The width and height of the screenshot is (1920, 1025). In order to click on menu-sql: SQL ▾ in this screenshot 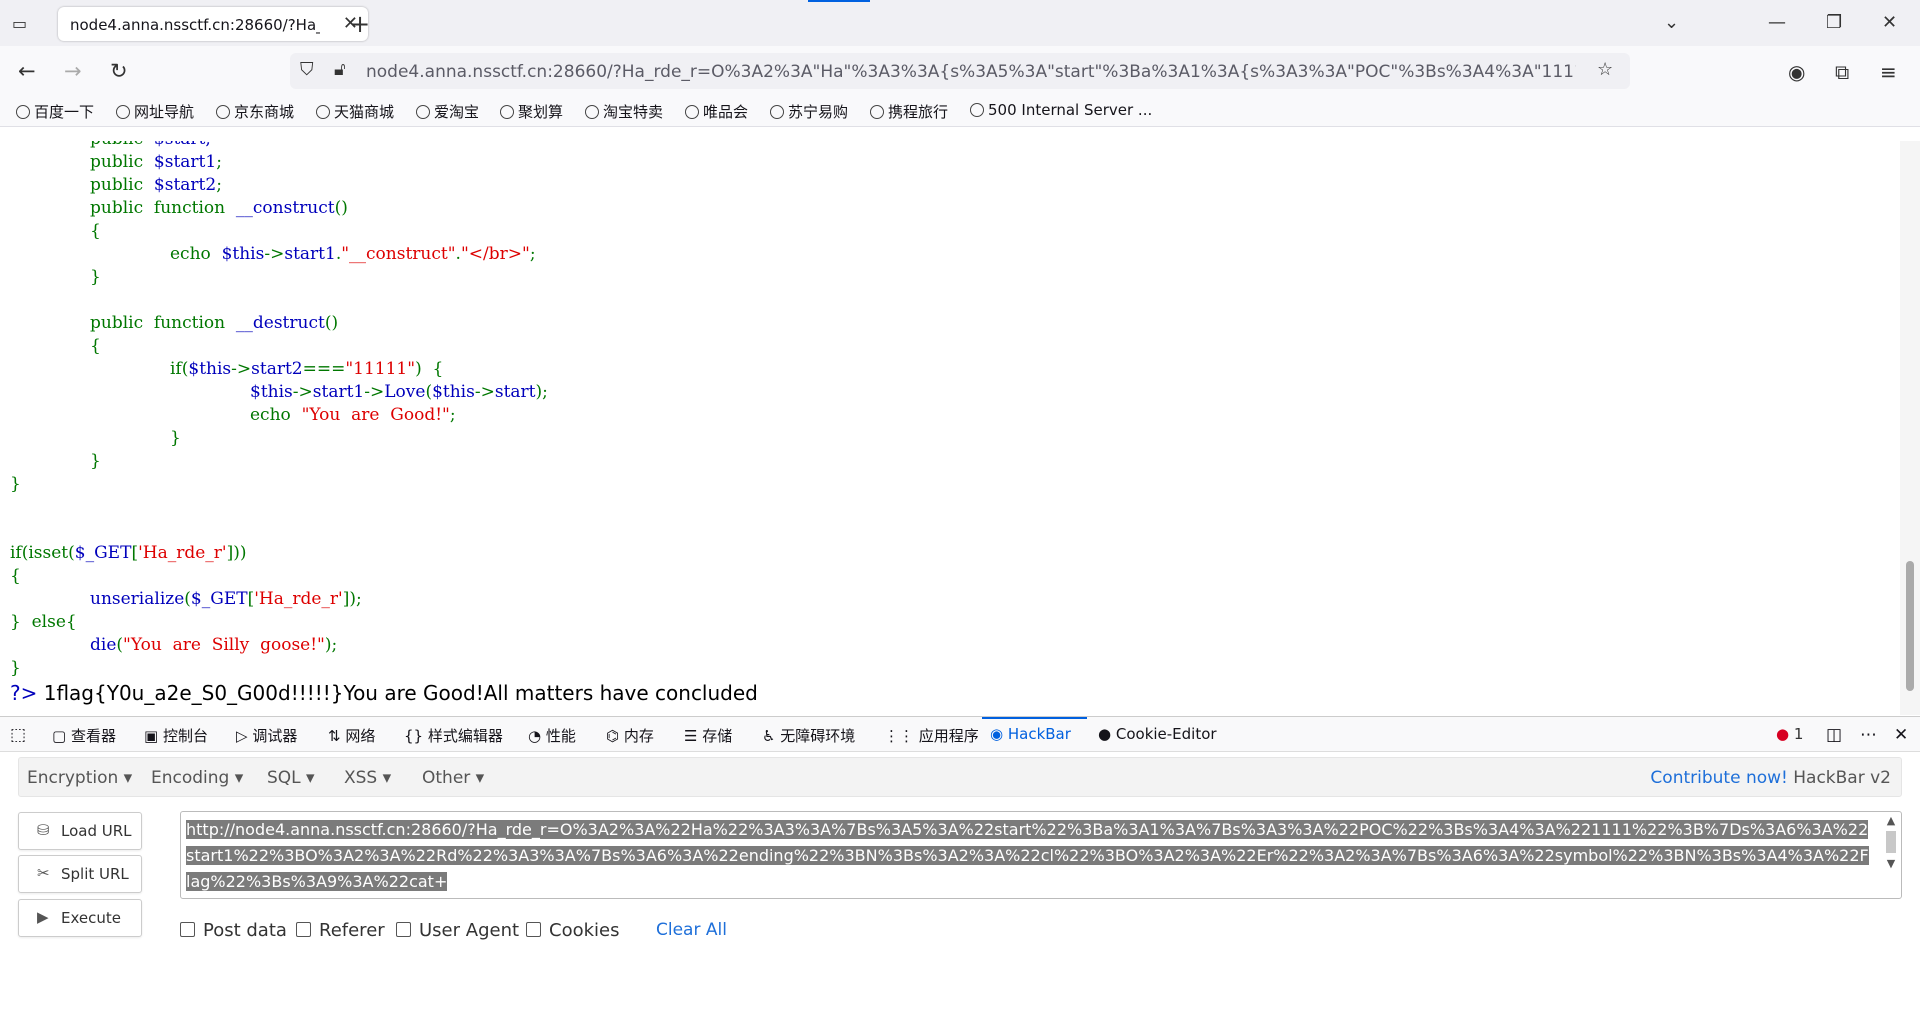, I will do `click(291, 778)`.